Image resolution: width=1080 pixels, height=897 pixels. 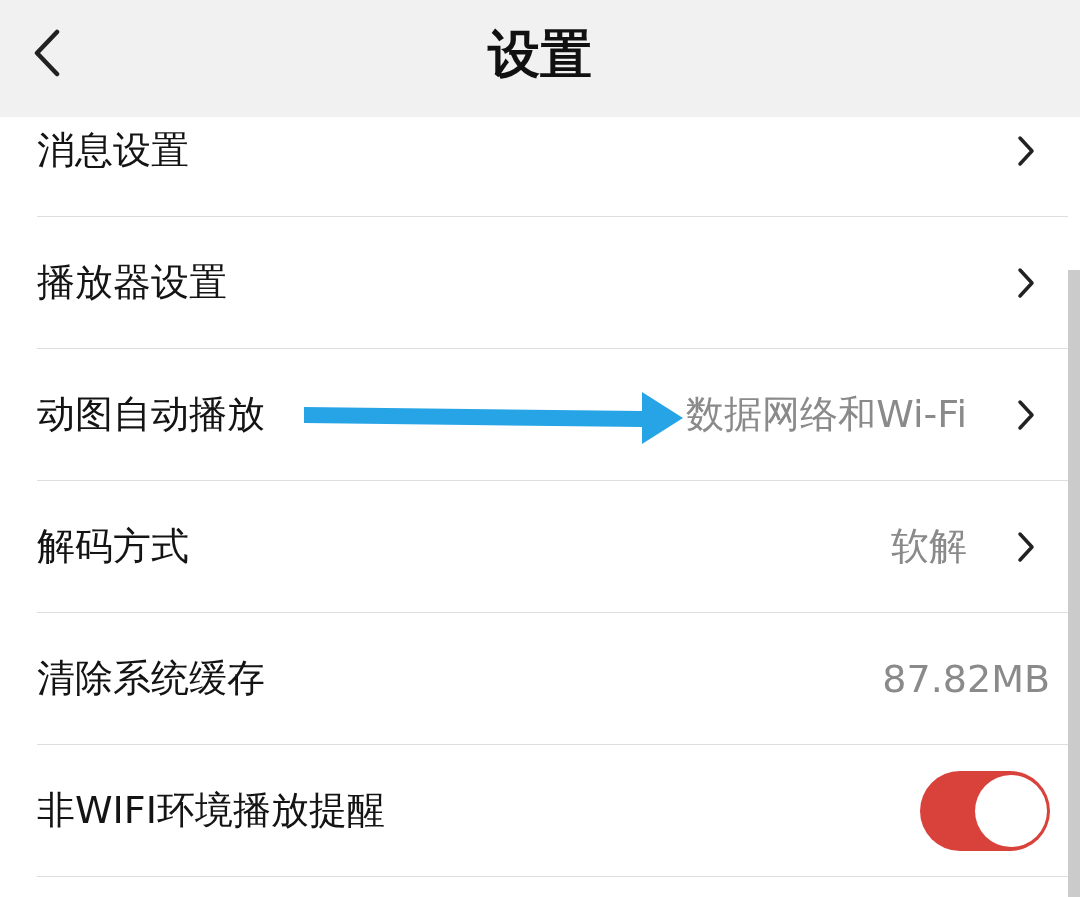 I want to click on scrollbar, so click(x=1074, y=583).